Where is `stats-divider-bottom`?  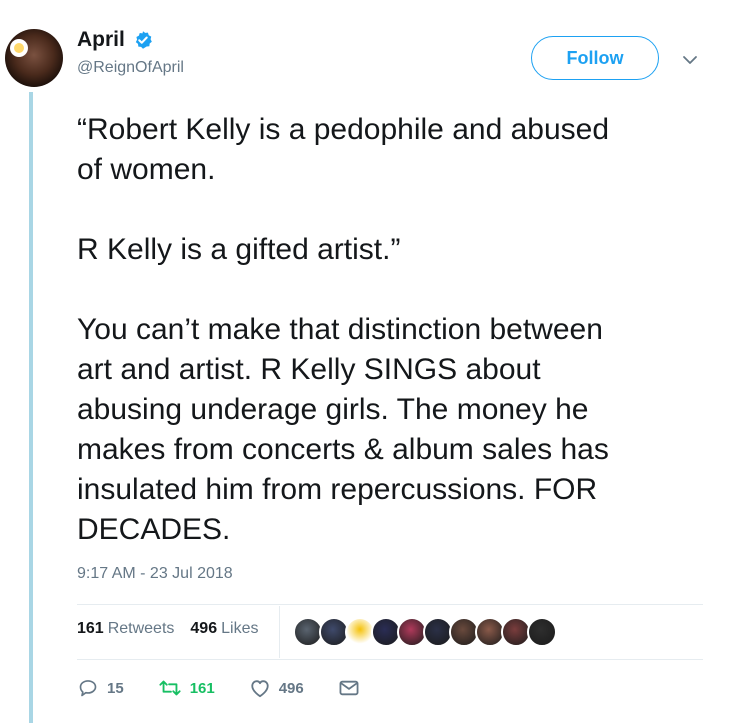 stats-divider-bottom is located at coordinates (390, 659).